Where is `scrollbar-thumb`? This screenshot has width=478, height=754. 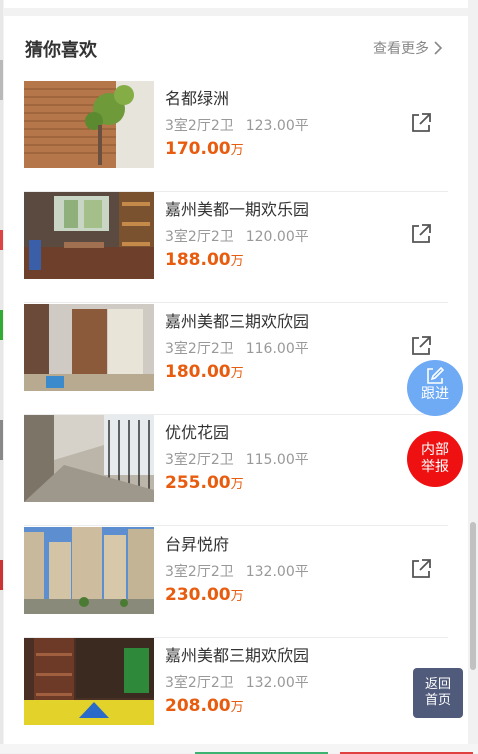 scrollbar-thumb is located at coordinates (473, 596).